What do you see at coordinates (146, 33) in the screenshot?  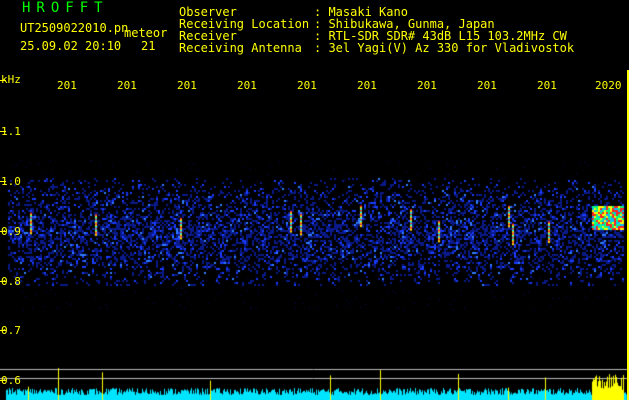 I see `meteor-label: meteor` at bounding box center [146, 33].